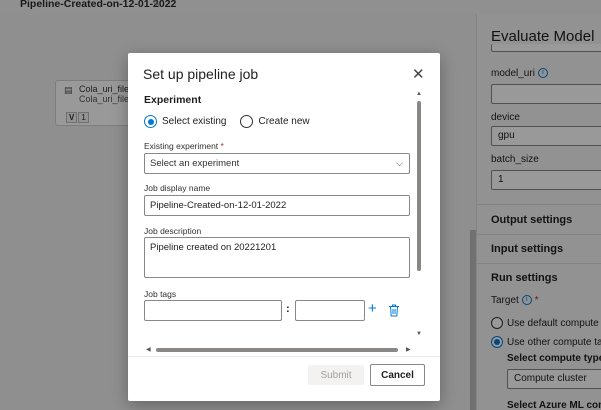  What do you see at coordinates (222, 146) in the screenshot?
I see `required-mark: *` at bounding box center [222, 146].